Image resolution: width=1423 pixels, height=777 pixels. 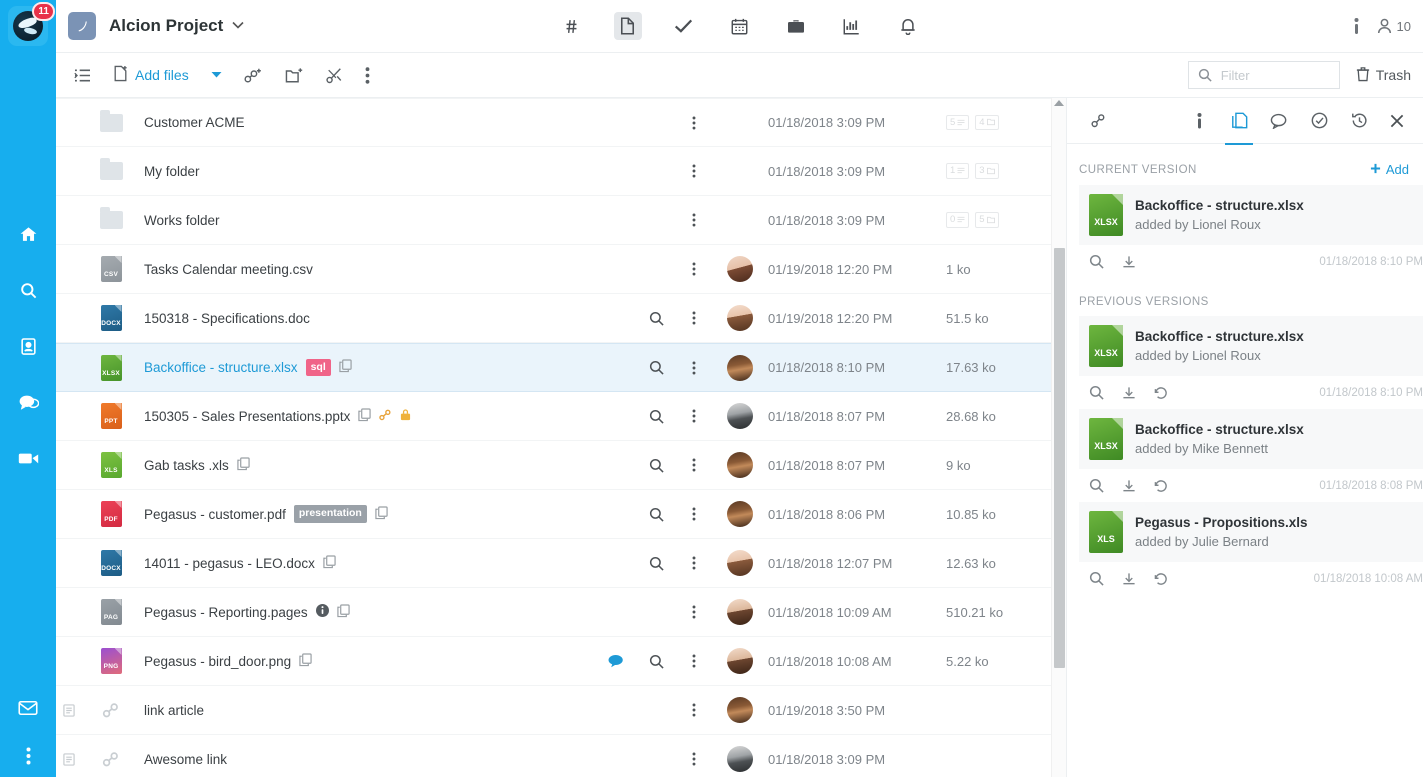 I want to click on file-name-cell: Backoffice - structure.xlsx sql, so click(x=368, y=367).